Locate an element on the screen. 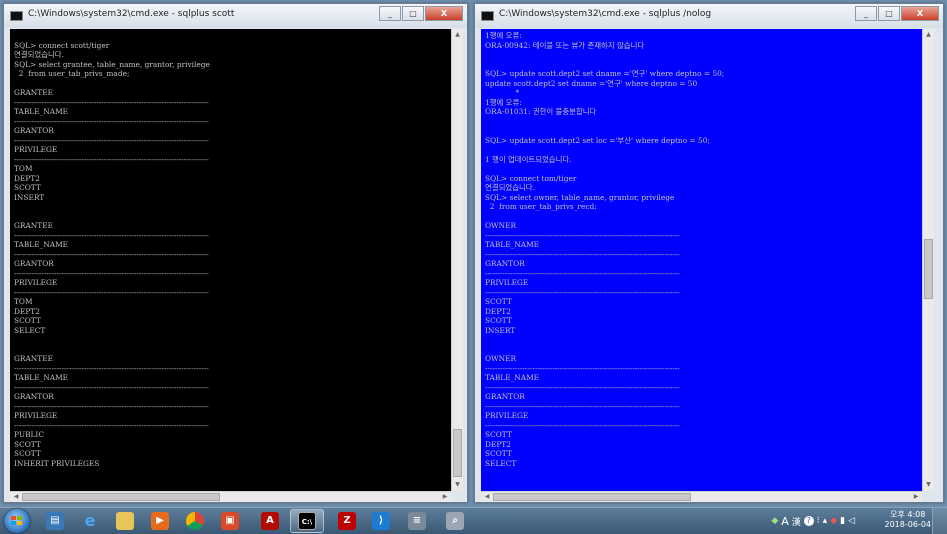  taskbar-ie: e is located at coordinates (90, 521).